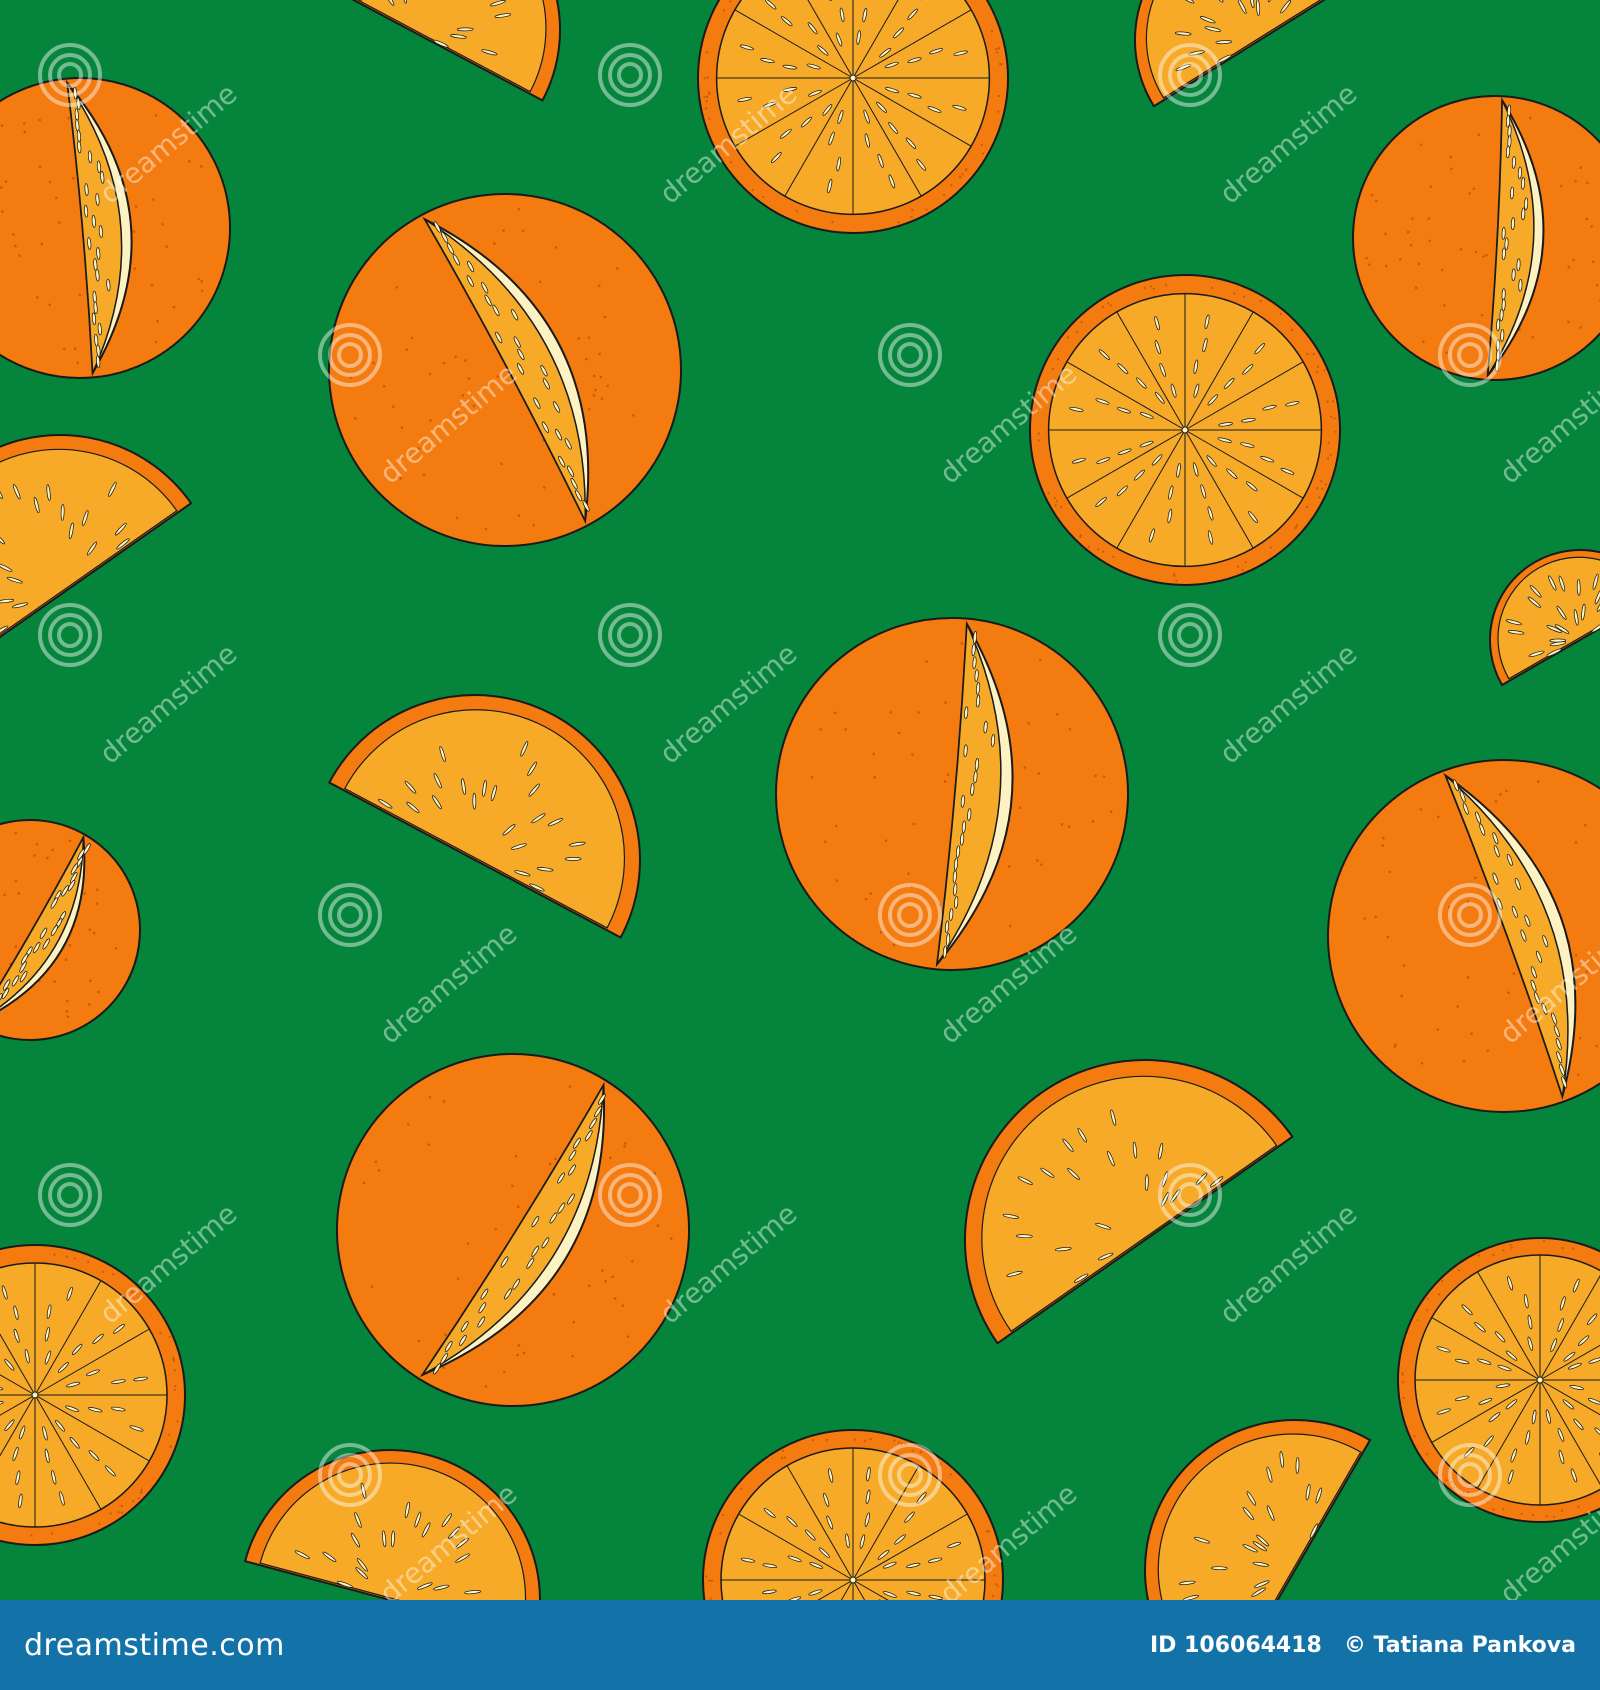 This screenshot has width=1600, height=1690. I want to click on footer-brand: dreamstime.com, so click(154, 1645).